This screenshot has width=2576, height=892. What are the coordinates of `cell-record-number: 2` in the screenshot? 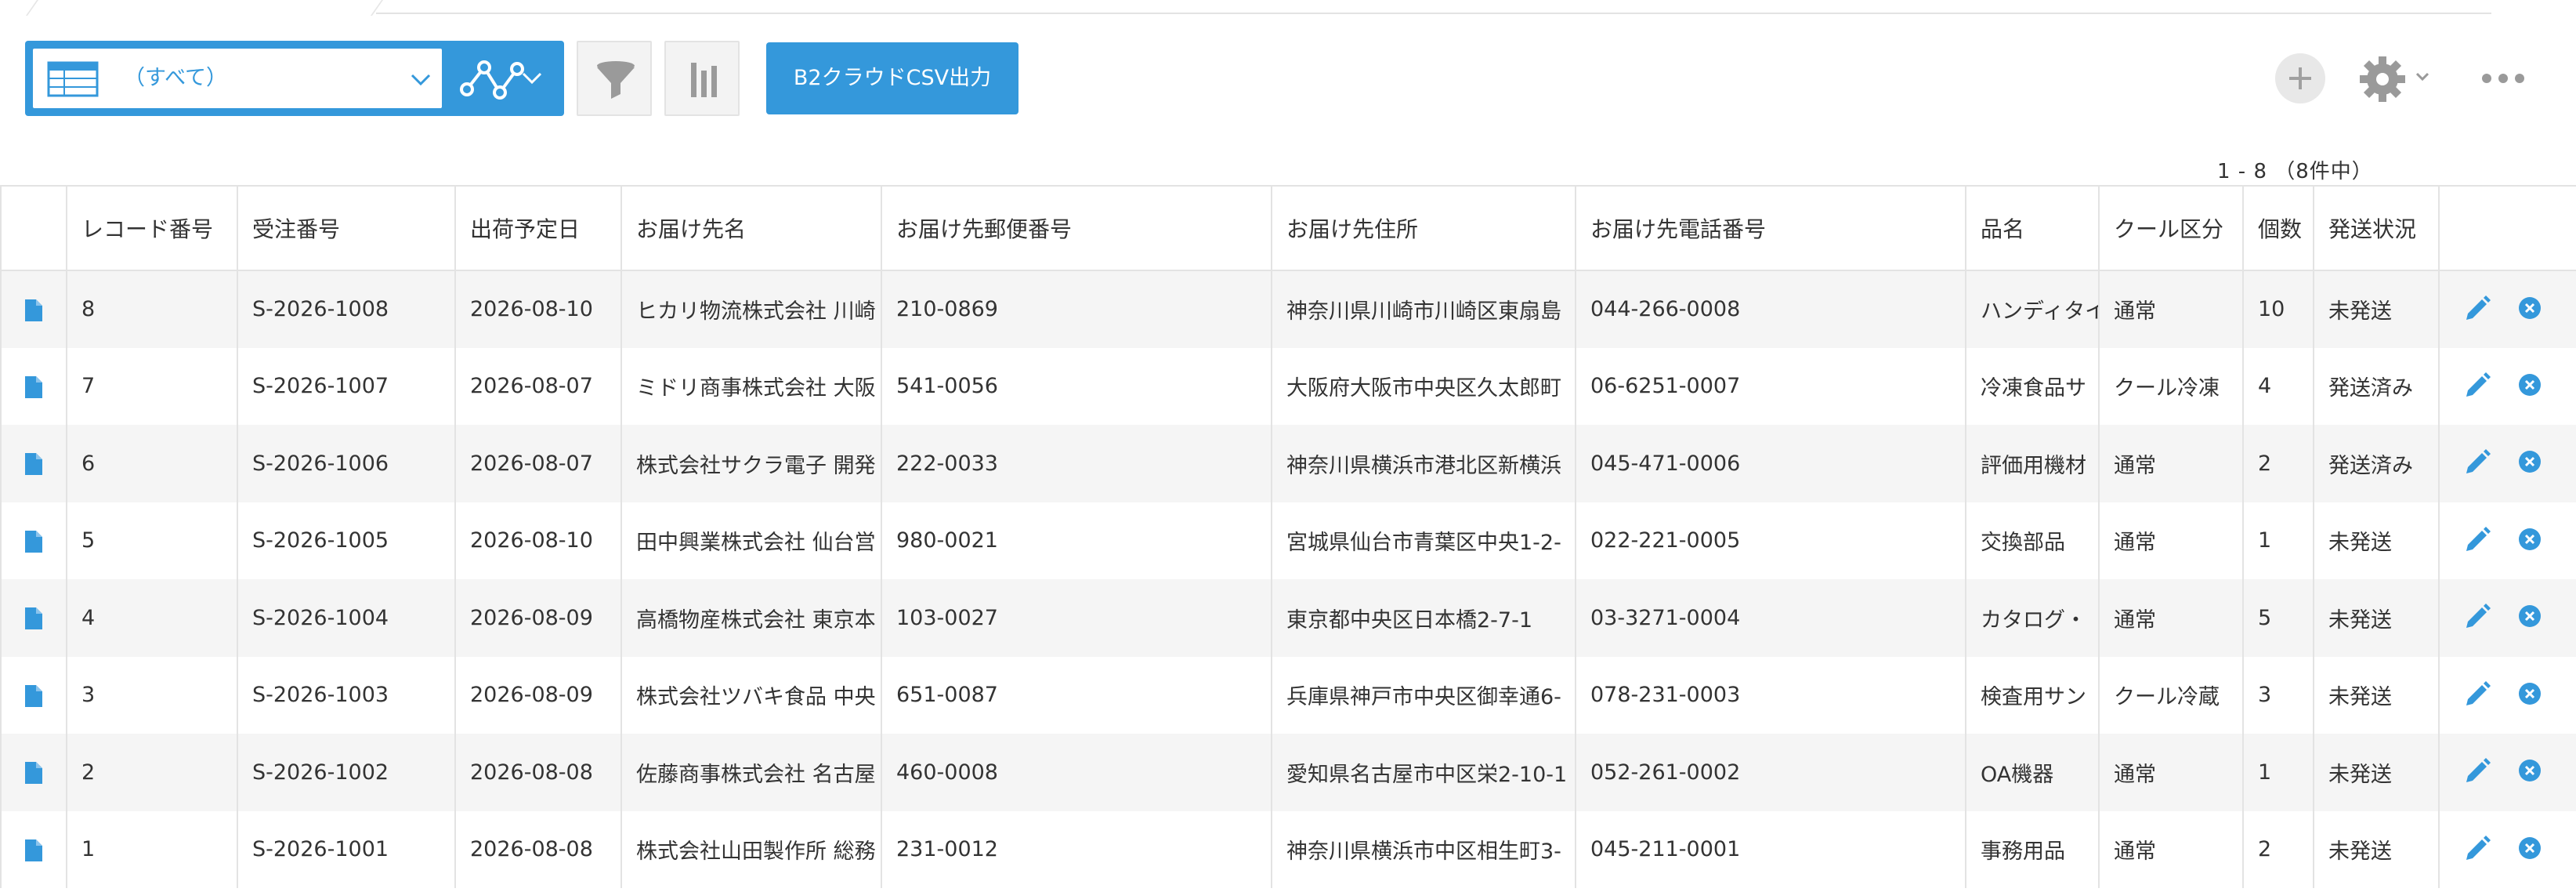 It's located at (151, 772).